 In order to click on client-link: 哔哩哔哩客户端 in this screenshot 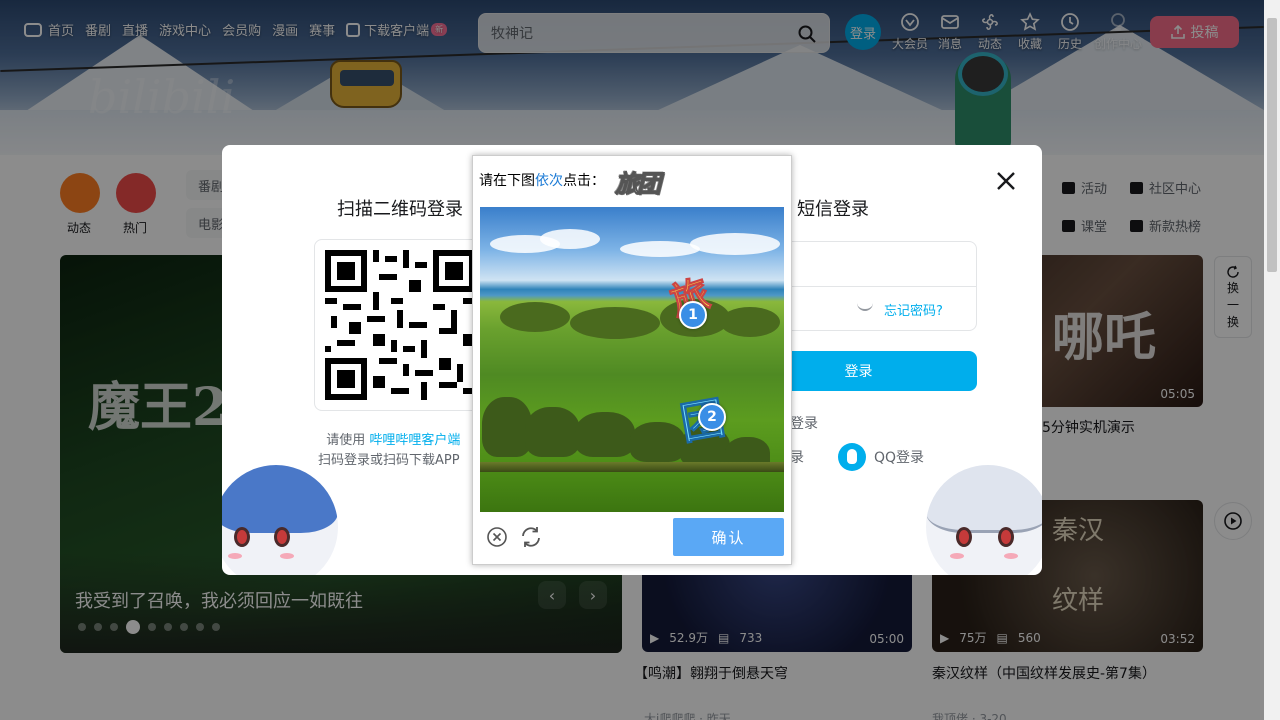, I will do `click(414, 440)`.